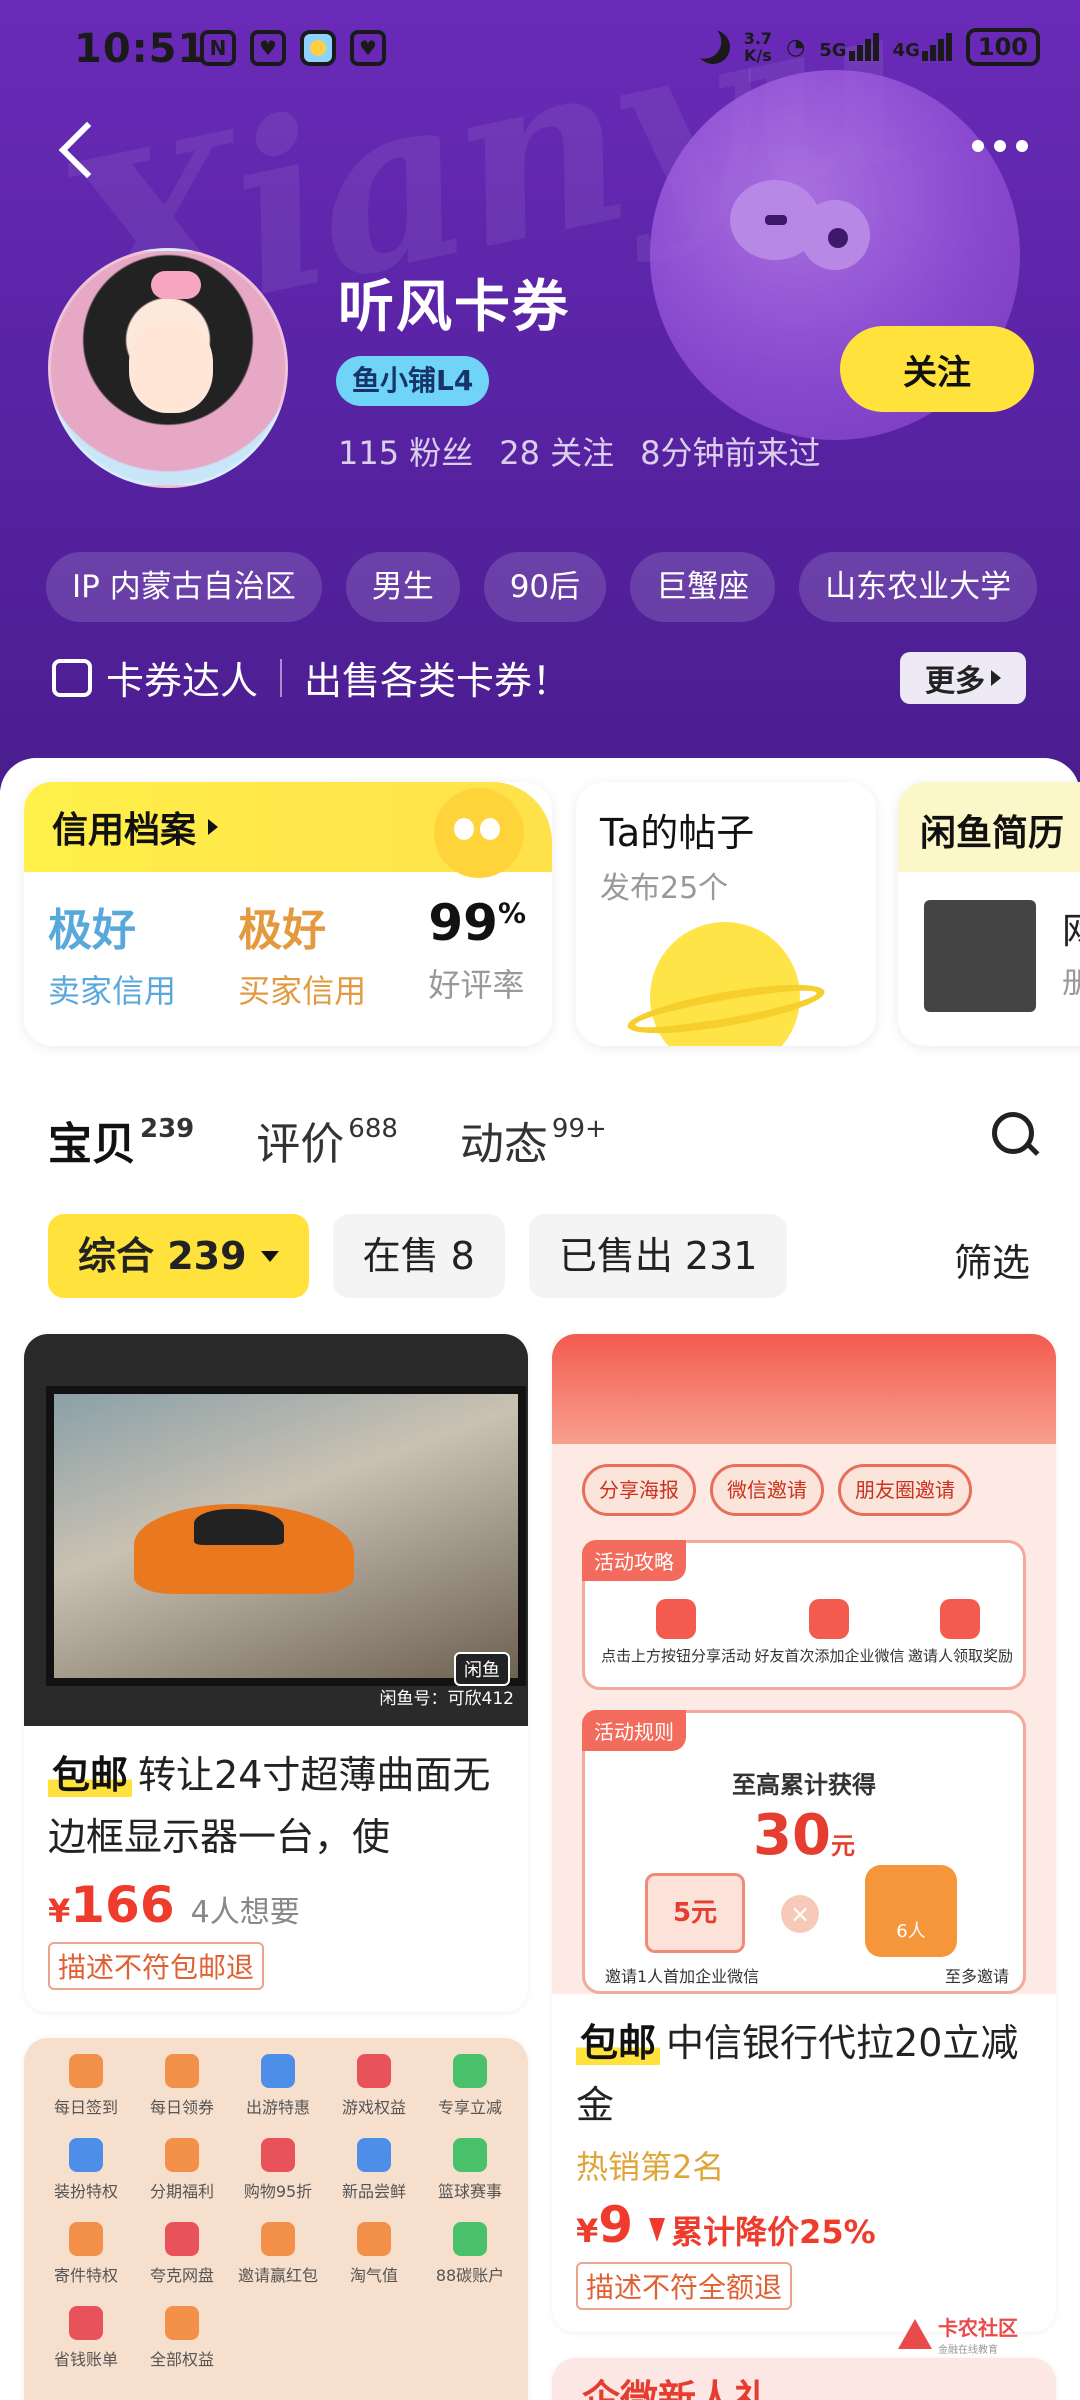 Image resolution: width=1080 pixels, height=2400 pixels. What do you see at coordinates (269, 1806) in the screenshot?
I see `product-title: 包邮 转让24寸超薄曲面无边框显示器一台，使` at bounding box center [269, 1806].